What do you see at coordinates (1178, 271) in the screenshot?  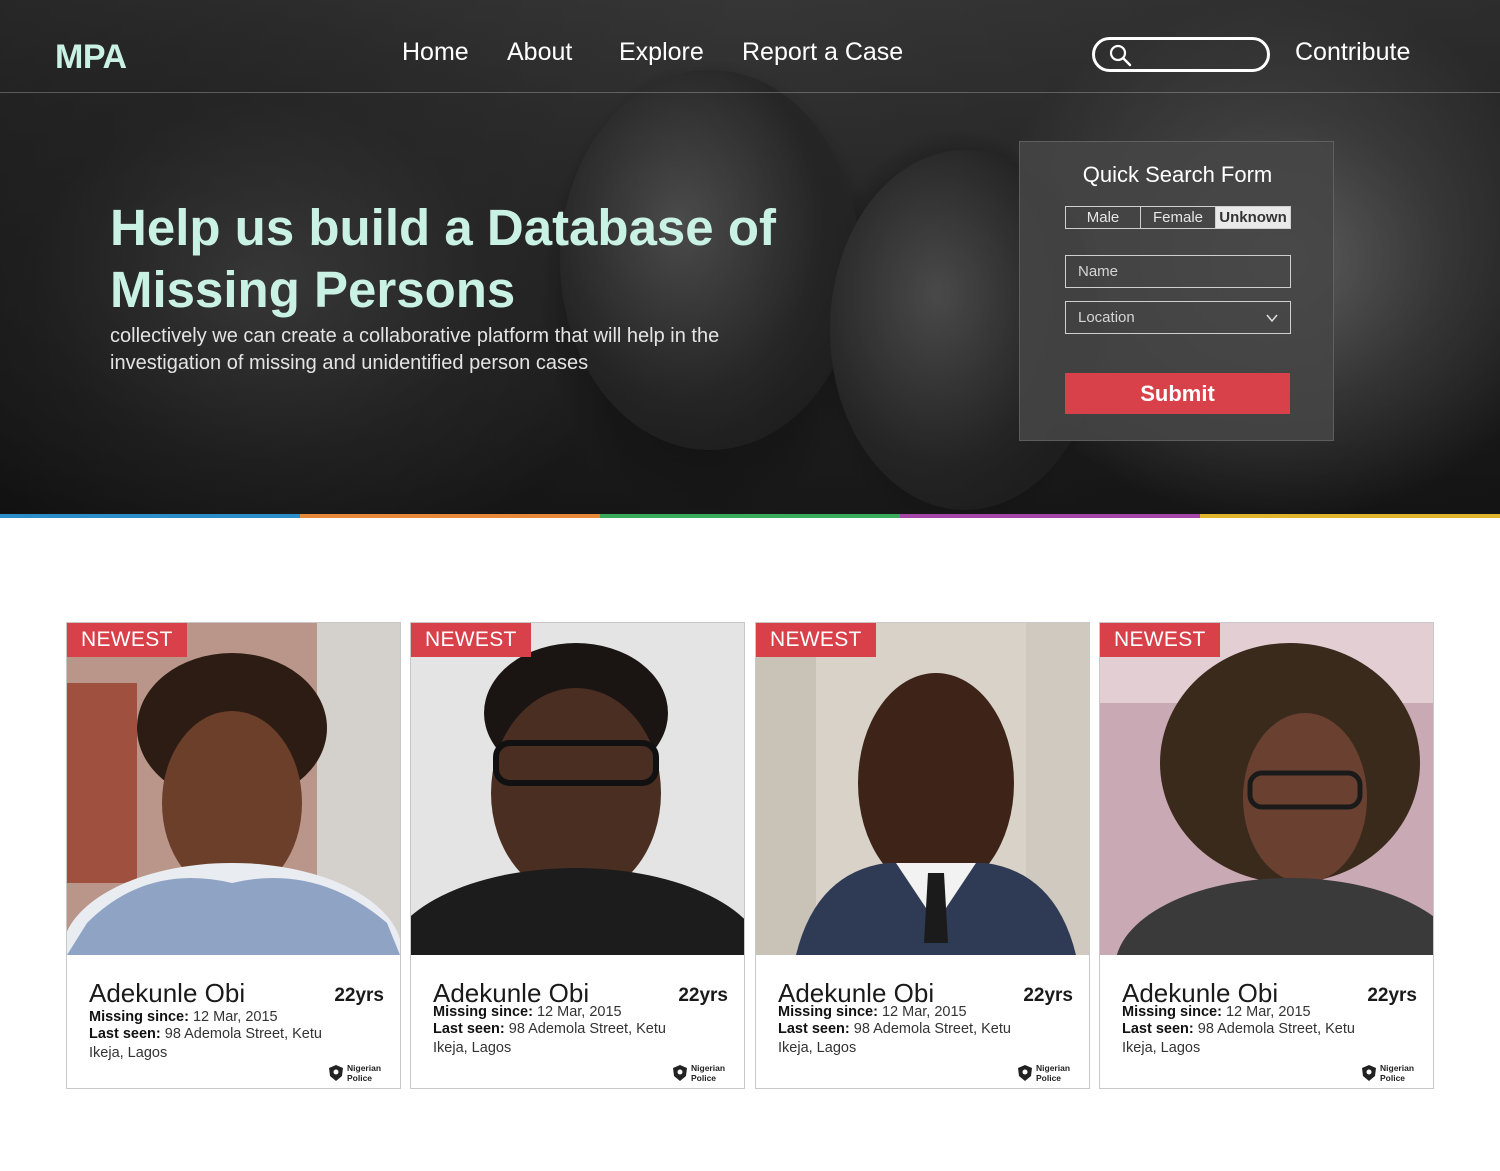 I see `name-field: Name` at bounding box center [1178, 271].